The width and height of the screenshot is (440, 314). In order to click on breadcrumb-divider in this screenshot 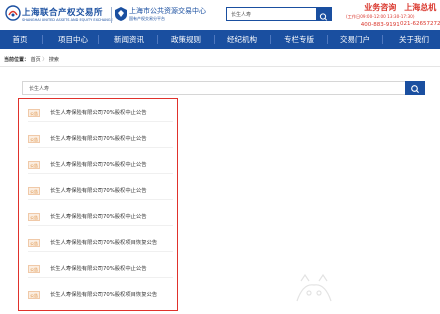, I will do `click(220, 66)`.